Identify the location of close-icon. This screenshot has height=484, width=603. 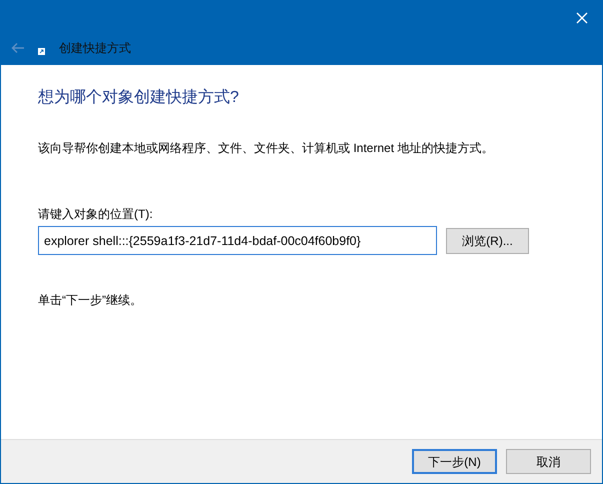
(582, 18).